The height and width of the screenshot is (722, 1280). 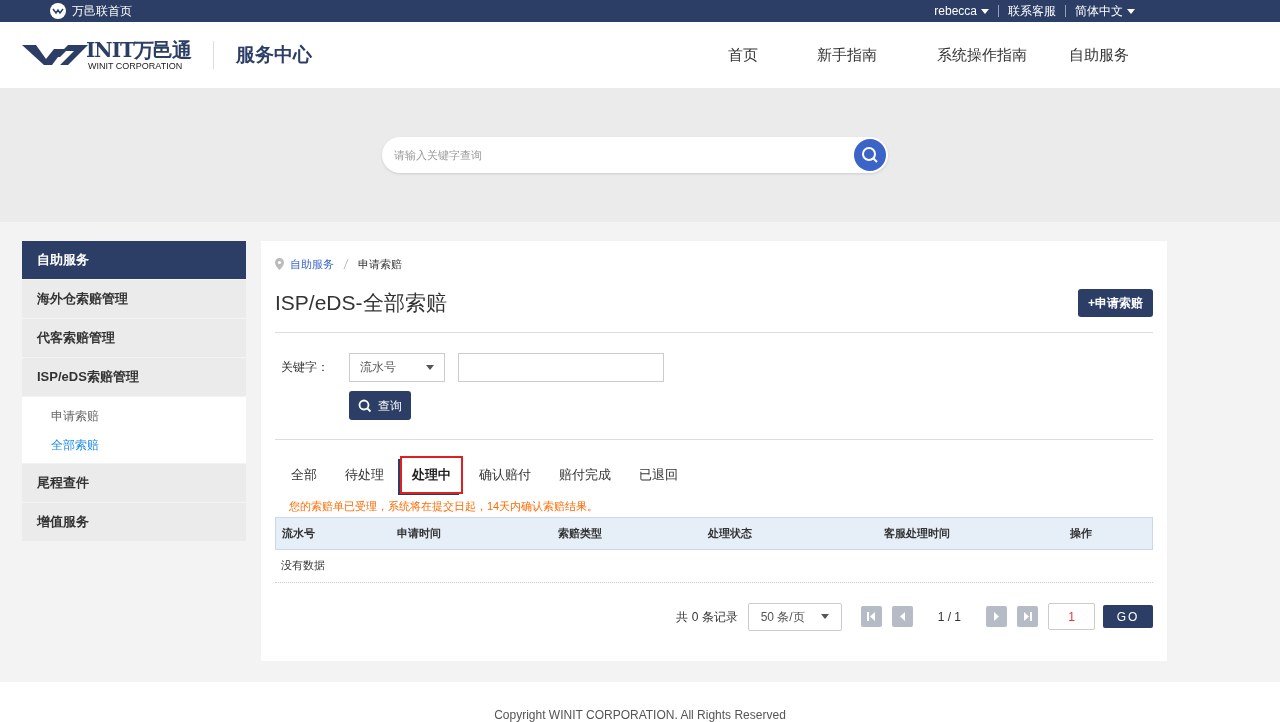 What do you see at coordinates (58, 11) in the screenshot?
I see `logo-icon` at bounding box center [58, 11].